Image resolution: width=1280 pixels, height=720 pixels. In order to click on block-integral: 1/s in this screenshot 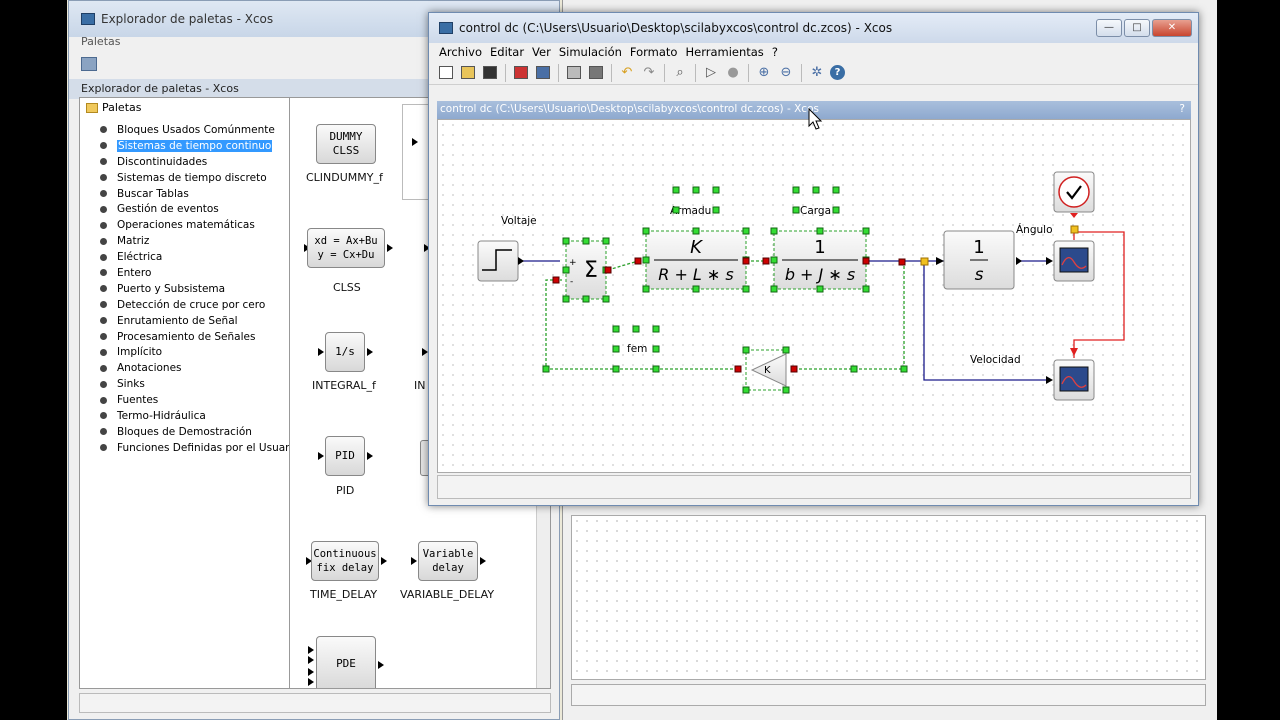, I will do `click(345, 352)`.